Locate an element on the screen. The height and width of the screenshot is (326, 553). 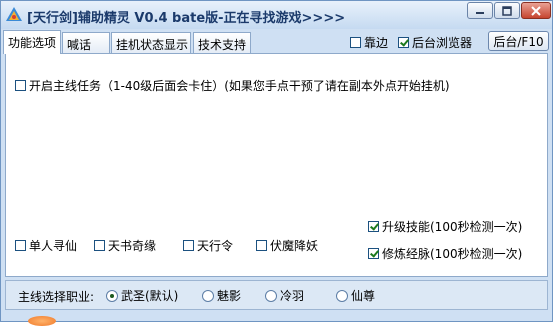
upgrade-skill-checkbox-box is located at coordinates (373, 226).